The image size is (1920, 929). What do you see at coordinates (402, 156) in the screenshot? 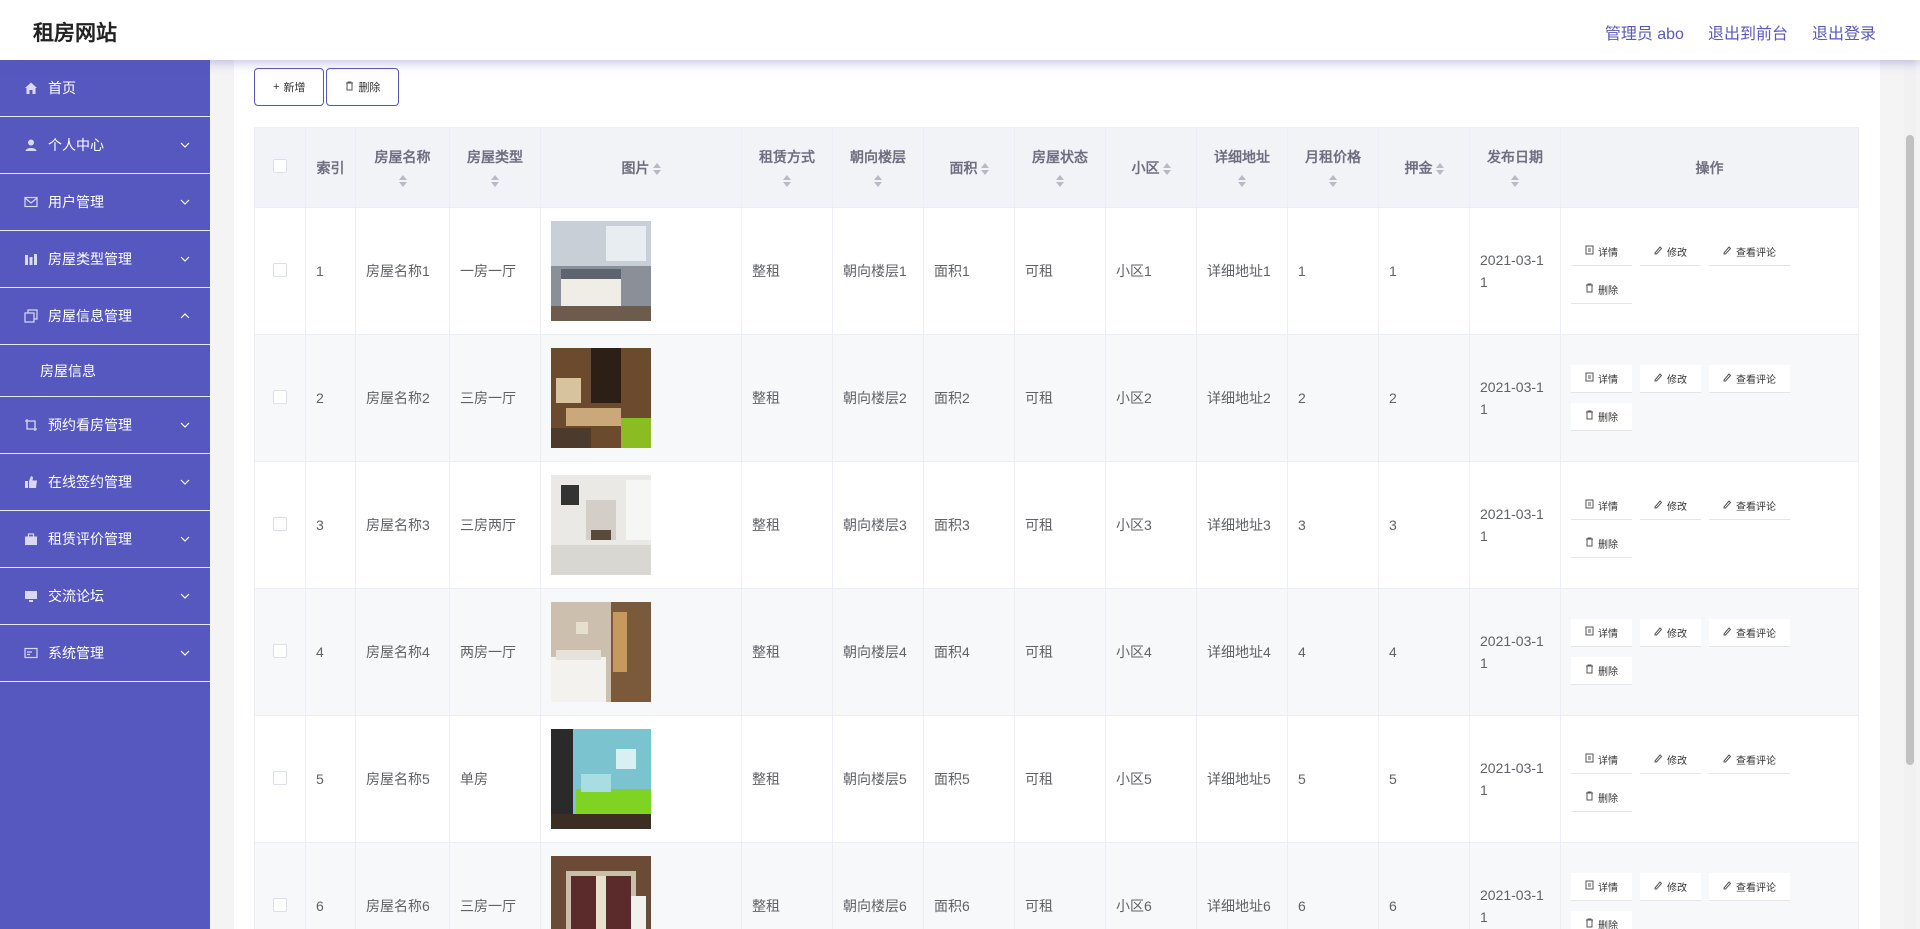
I see `col-header-label: 房屋名称` at bounding box center [402, 156].